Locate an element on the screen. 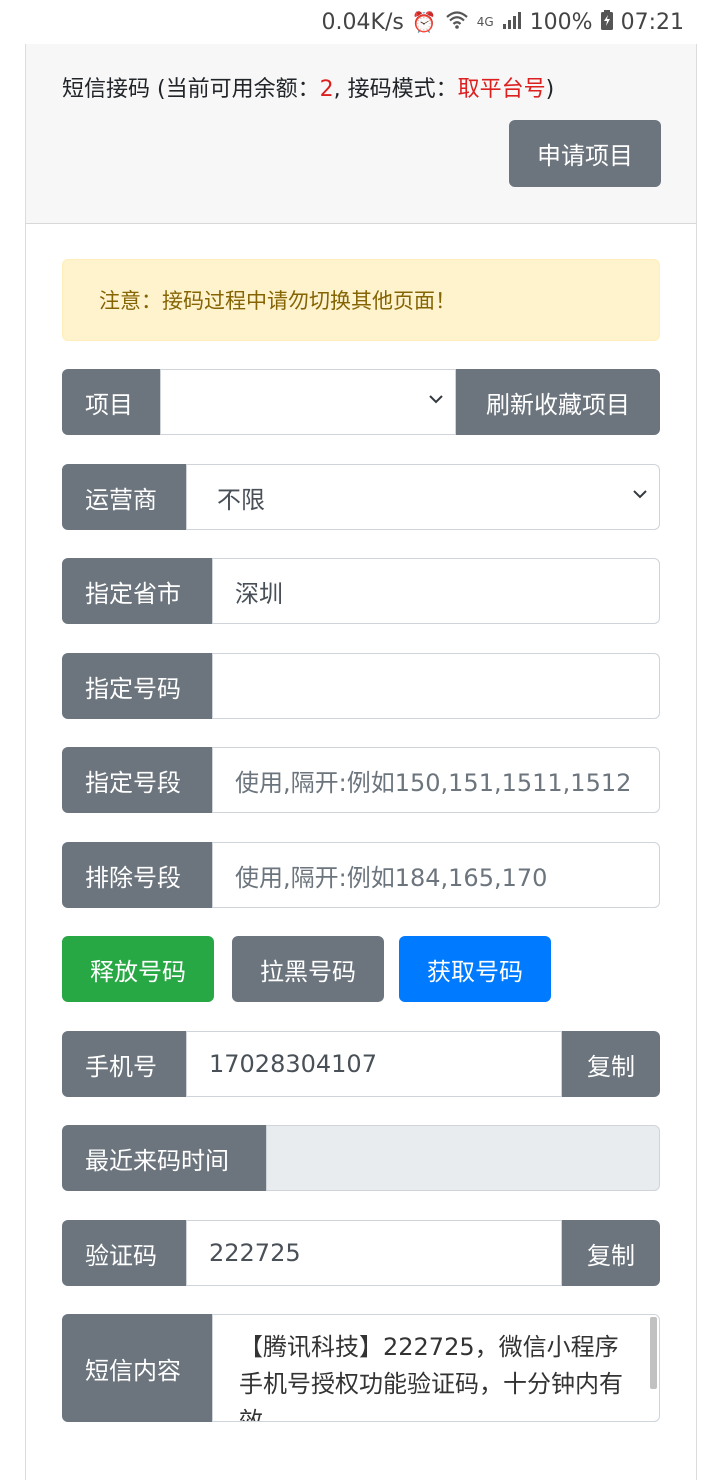  signal-icon is located at coordinates (512, 22).